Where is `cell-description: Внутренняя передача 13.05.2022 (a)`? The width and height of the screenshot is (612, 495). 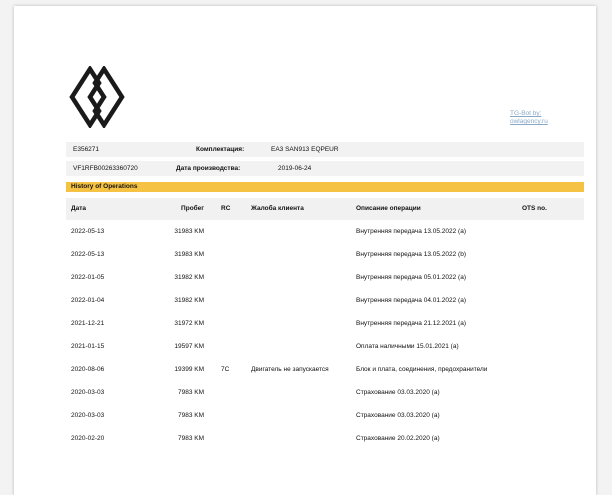 cell-description: Внутренняя передача 13.05.2022 (a) is located at coordinates (411, 231).